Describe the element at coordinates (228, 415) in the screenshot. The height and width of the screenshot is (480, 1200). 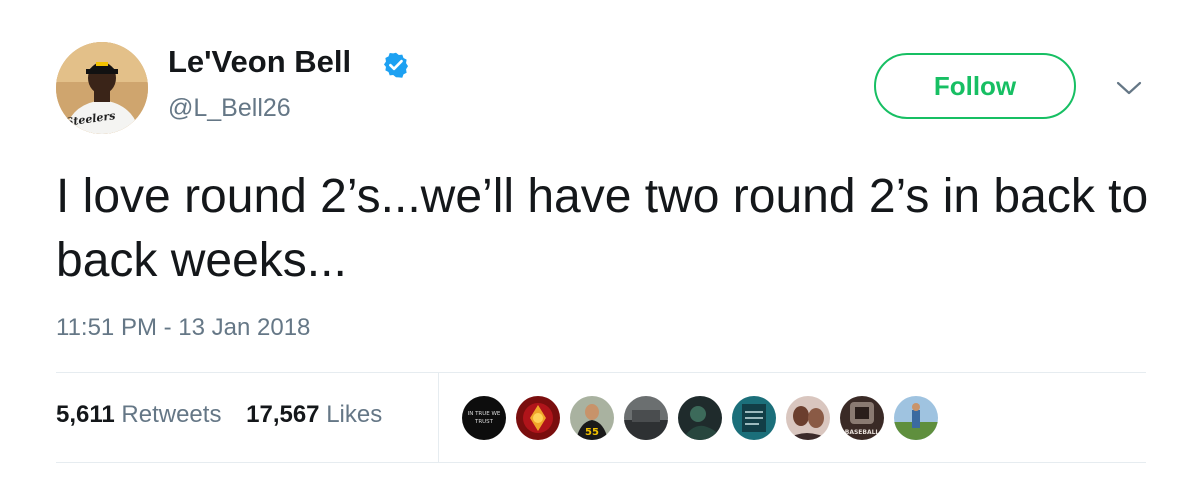
I see `tweet-stats: 5,611 Retweets 17,567 Likes` at that location.